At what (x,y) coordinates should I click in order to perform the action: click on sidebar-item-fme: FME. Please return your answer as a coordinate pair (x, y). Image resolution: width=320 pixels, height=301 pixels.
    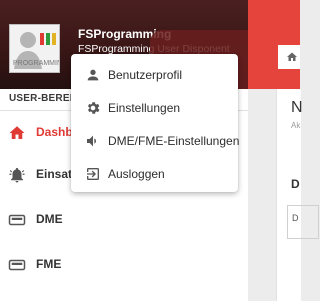
    Looking at the image, I should click on (124, 264).